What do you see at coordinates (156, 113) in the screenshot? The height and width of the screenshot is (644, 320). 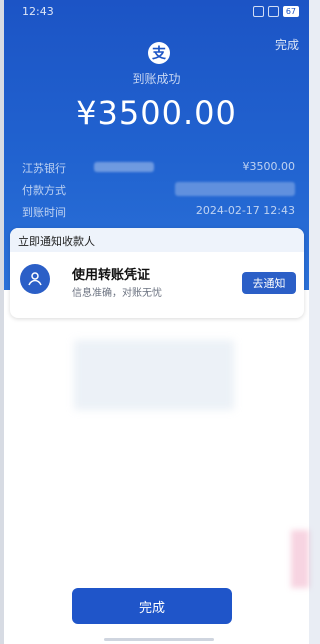 I see `amount-text: ¥3500.00` at bounding box center [156, 113].